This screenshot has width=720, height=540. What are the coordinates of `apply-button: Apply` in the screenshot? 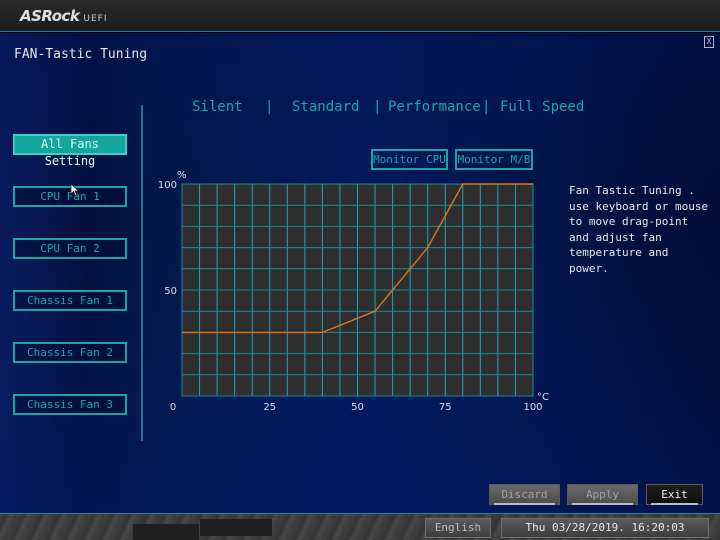 It's located at (602, 494).